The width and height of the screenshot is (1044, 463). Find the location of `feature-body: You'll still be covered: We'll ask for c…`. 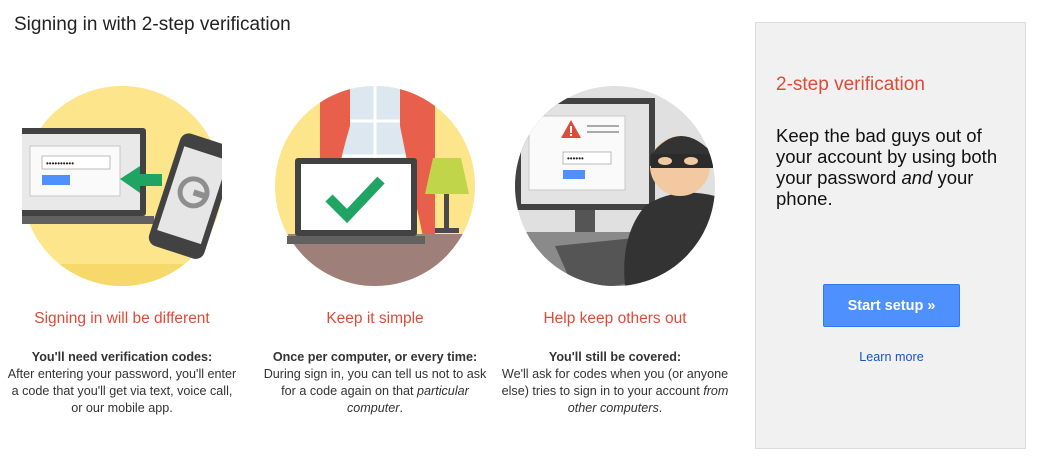

feature-body: You'll still be covered: We'll ask for c… is located at coordinates (615, 383).